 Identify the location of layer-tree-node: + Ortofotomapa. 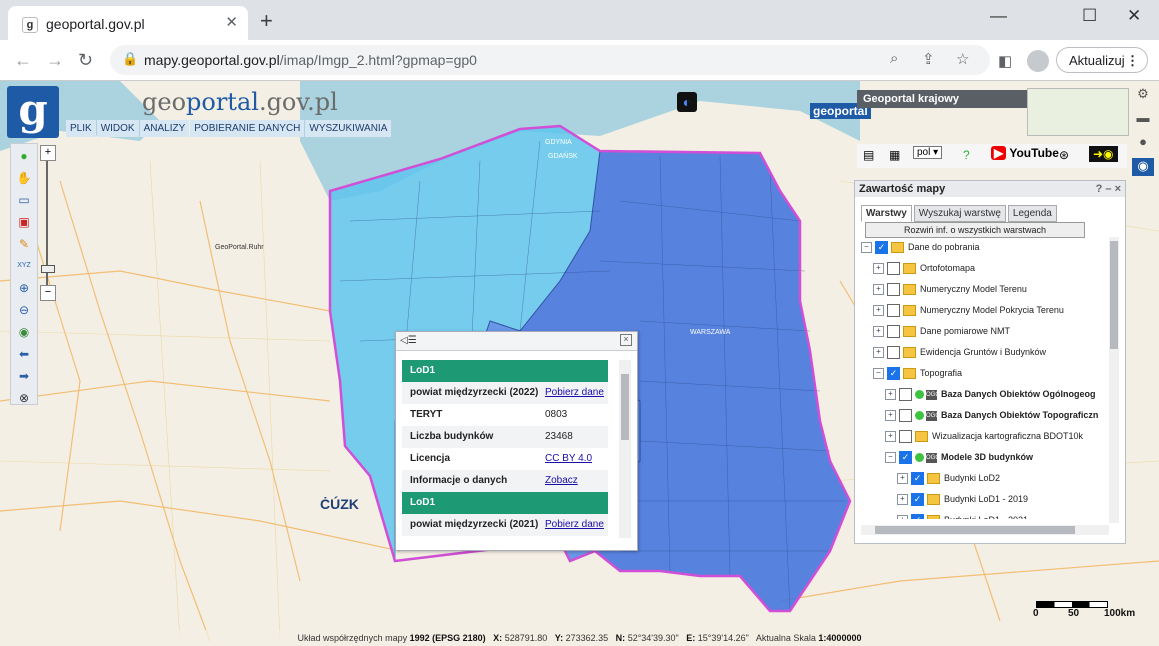
(924, 268).